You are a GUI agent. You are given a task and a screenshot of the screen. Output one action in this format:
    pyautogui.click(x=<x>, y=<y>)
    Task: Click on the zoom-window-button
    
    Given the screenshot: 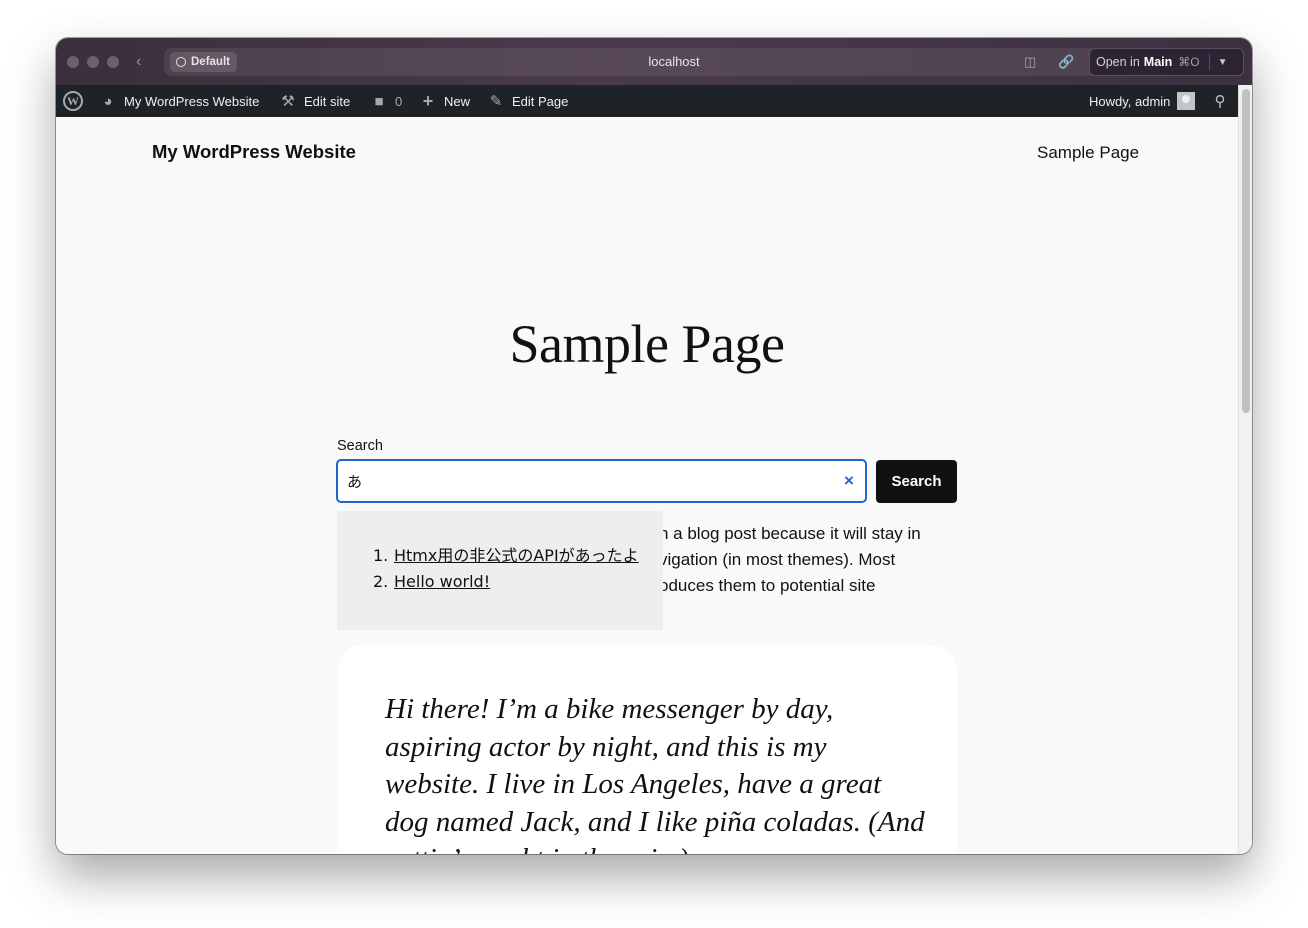 What is the action you would take?
    pyautogui.click(x=113, y=62)
    